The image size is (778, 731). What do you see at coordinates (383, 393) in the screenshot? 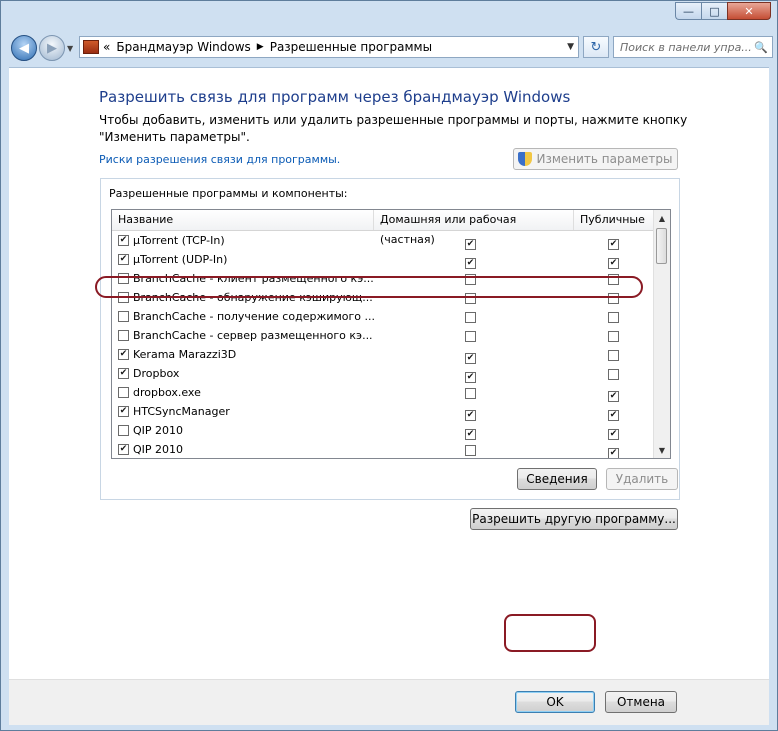
I see `list-item: dropbox.exe ✔` at bounding box center [383, 393].